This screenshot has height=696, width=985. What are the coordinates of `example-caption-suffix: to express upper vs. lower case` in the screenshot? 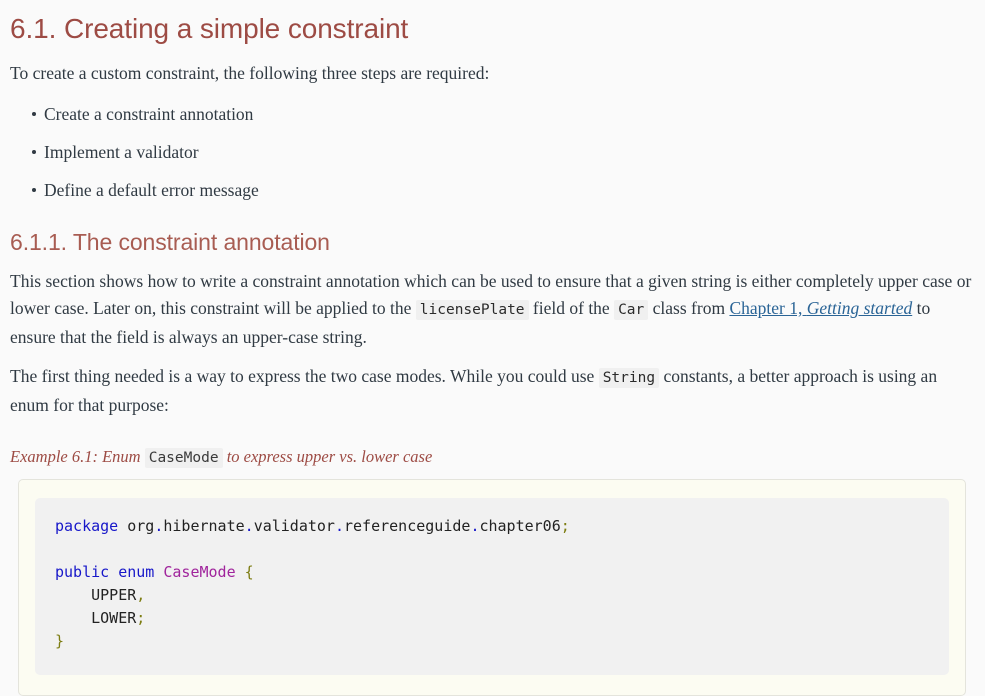 It's located at (327, 456).